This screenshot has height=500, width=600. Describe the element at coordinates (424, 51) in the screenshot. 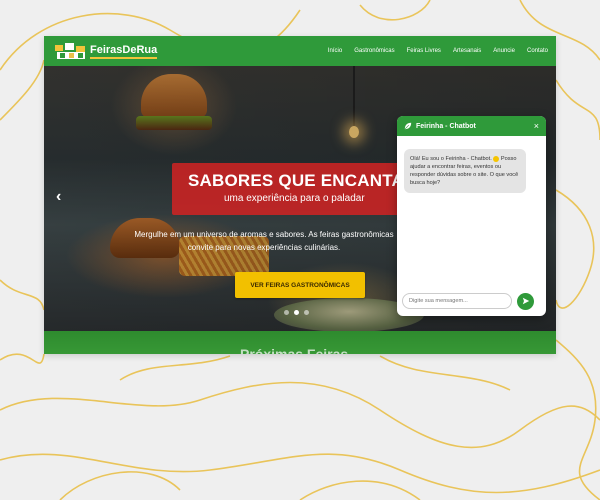

I see `nav-link-feiras-livres: Feiras Livres` at that location.